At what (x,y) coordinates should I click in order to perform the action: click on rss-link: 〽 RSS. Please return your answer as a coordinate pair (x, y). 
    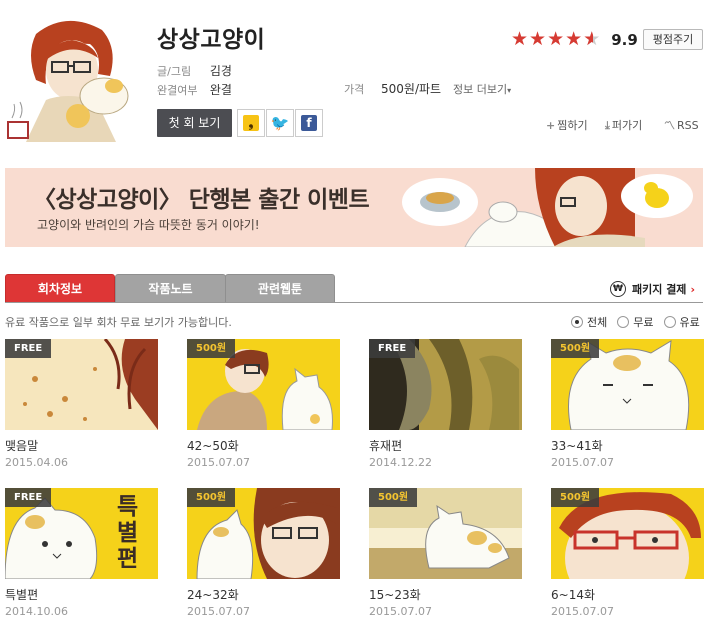
    Looking at the image, I should click on (681, 125).